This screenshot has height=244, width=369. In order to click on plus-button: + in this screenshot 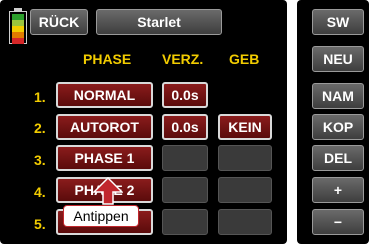, I will do `click(338, 190)`.